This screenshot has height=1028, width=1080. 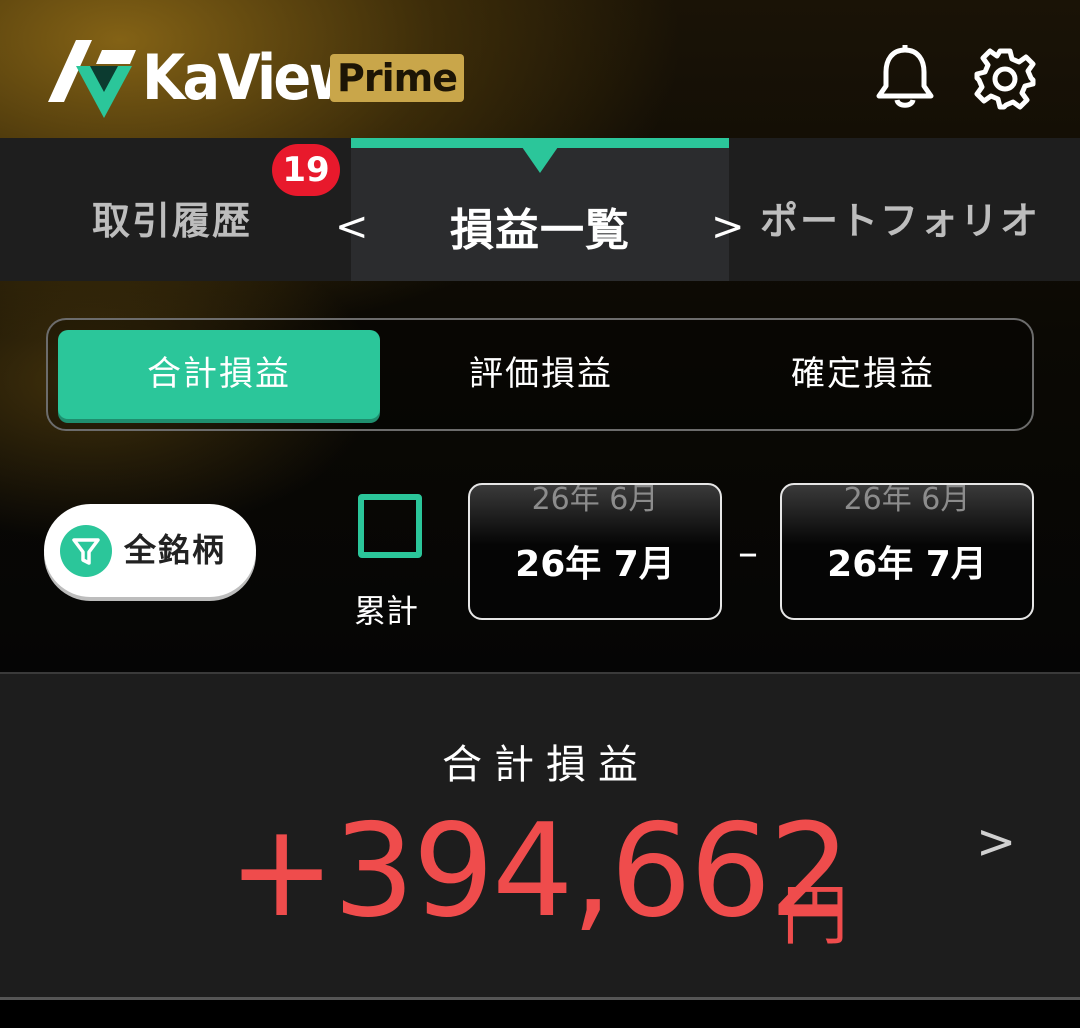 What do you see at coordinates (1005, 79) in the screenshot?
I see `gear-icon` at bounding box center [1005, 79].